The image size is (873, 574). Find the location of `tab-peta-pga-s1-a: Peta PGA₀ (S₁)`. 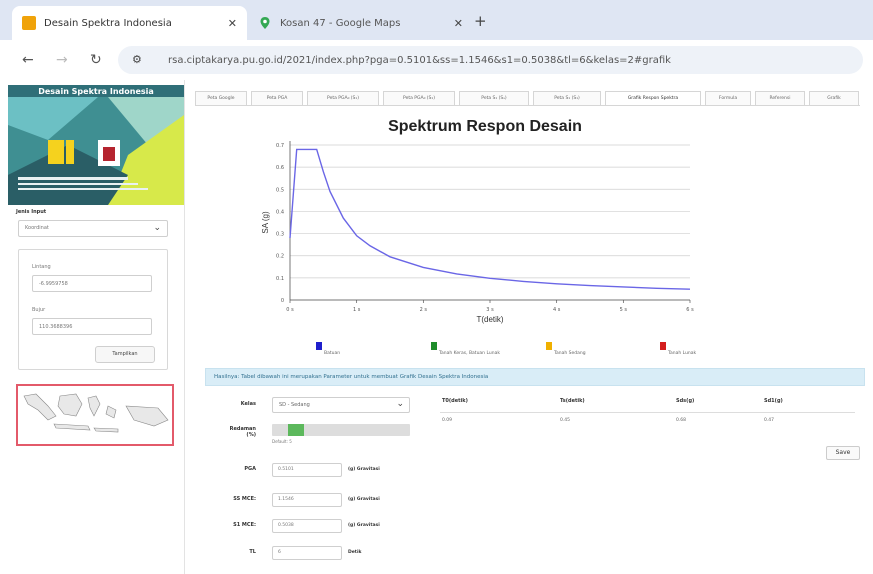

tab-peta-pga-s1-a: Peta PGA₀ (S₁) is located at coordinates (343, 98).